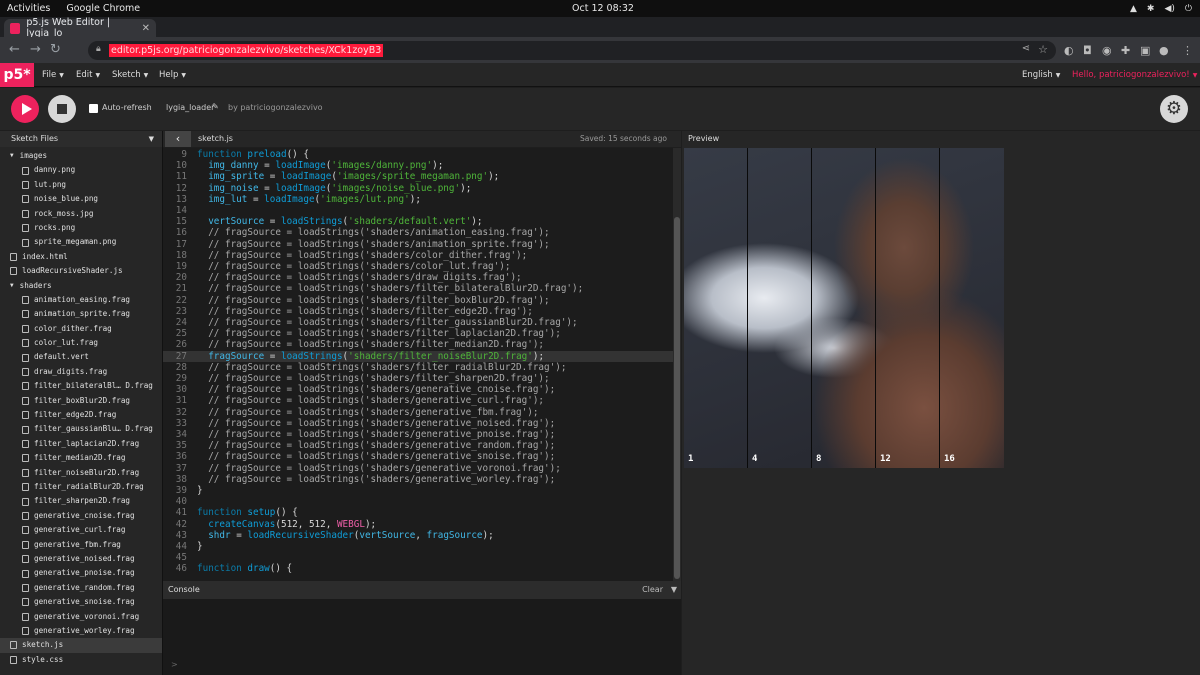  Describe the element at coordinates (81, 357) in the screenshot. I see `file-item: default.vert` at that location.